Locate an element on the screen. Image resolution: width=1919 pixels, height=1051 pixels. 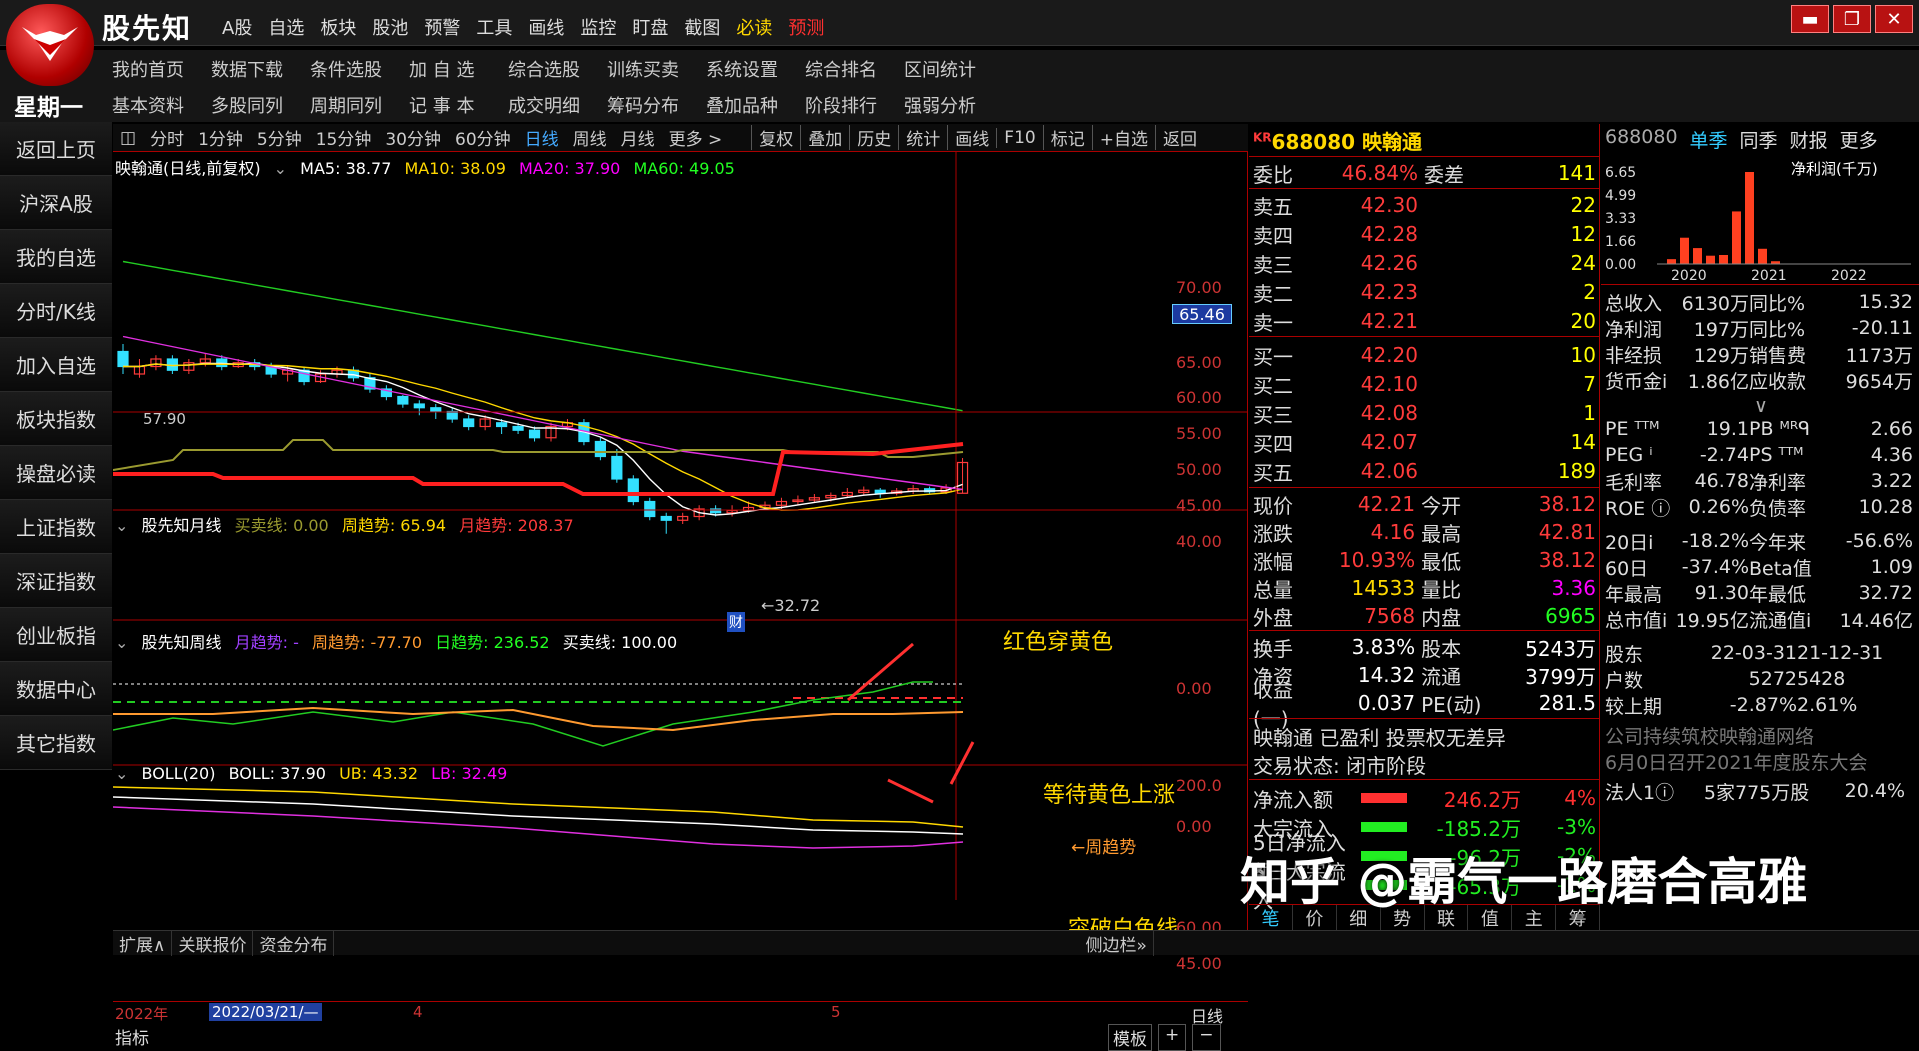
tb-period-30m: 30分钟 is located at coordinates (413, 137).